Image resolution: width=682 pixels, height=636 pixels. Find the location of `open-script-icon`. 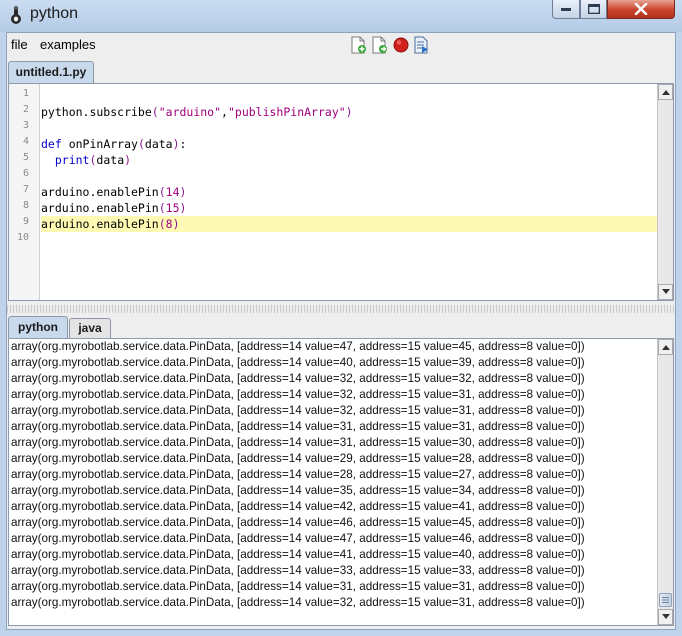

open-script-icon is located at coordinates (379, 45).